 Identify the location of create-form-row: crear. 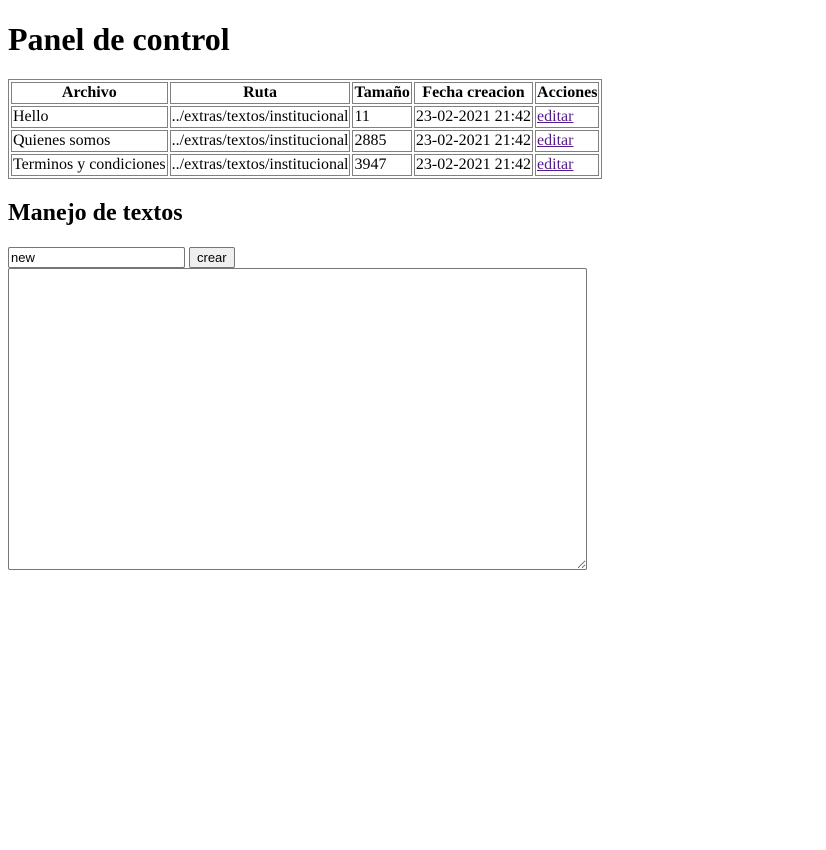
(413, 257).